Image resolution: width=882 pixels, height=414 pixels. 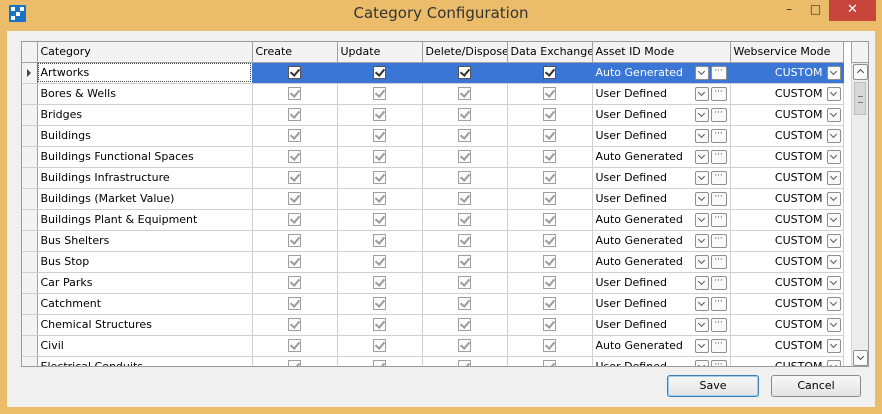 I want to click on table-row: Electrical Conduits User Defined ··· CUSTOM, so click(x=433, y=361).